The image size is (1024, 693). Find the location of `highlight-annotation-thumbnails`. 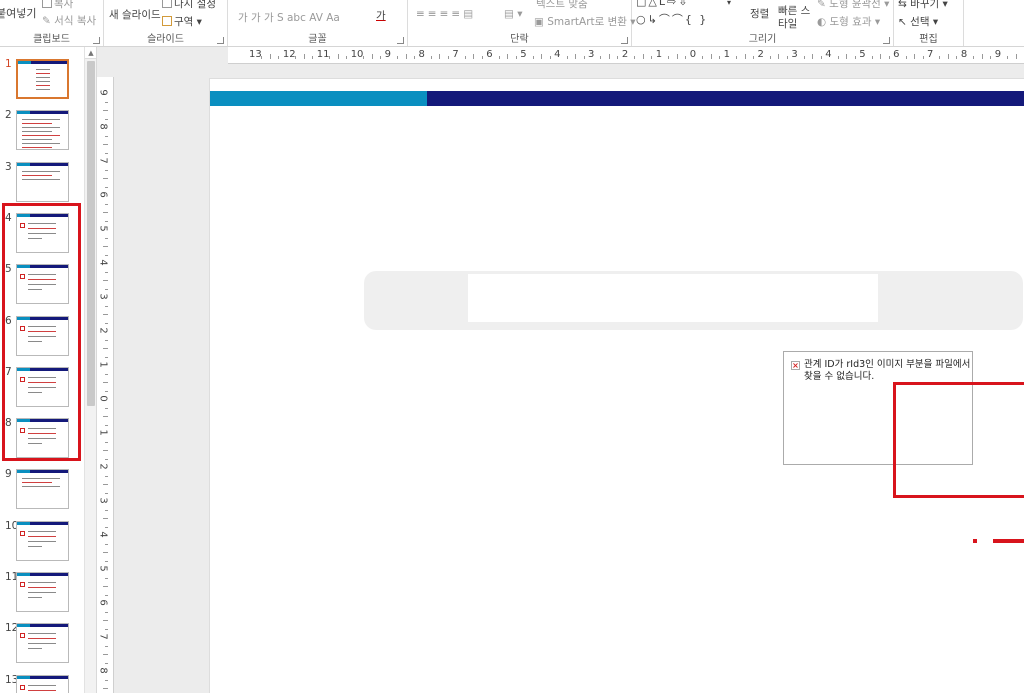

highlight-annotation-thumbnails is located at coordinates (41, 332).